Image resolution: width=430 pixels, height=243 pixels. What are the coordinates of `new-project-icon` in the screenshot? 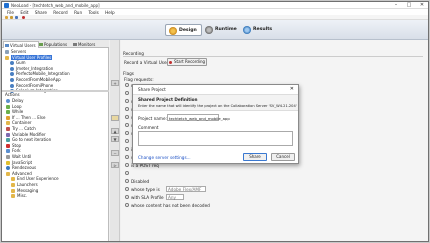 It's located at (6, 17).